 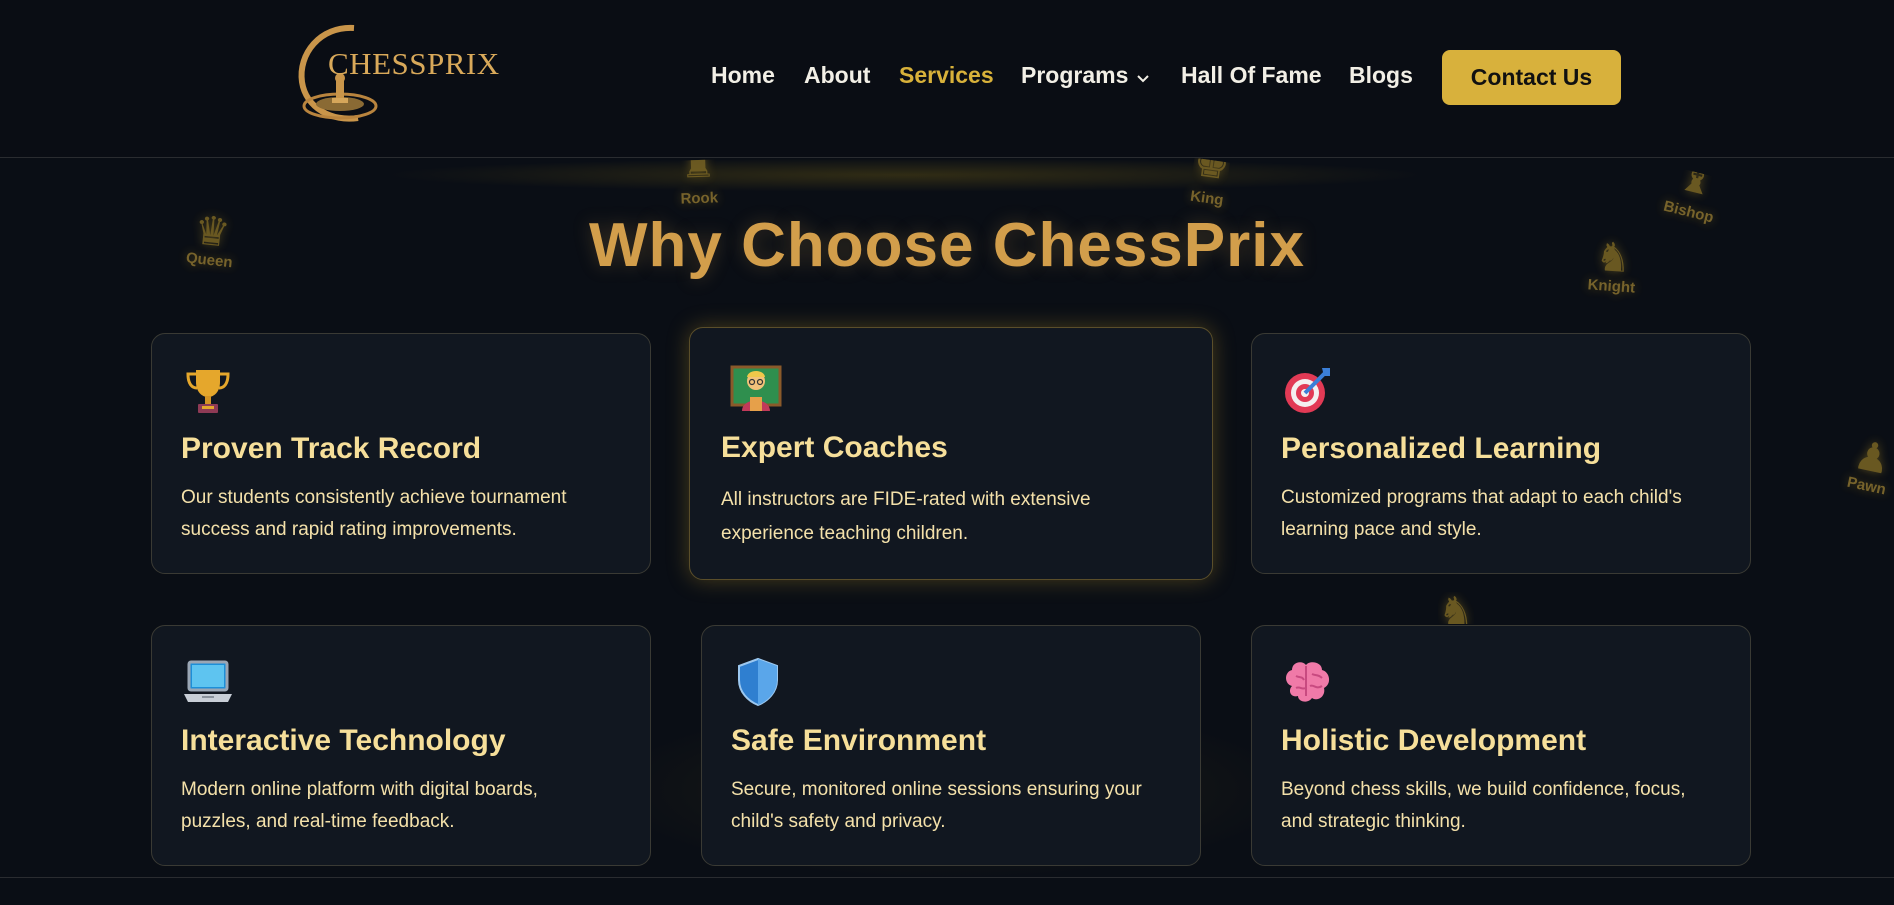 I want to click on floating-piece-knight-2: ♞, so click(x=1456, y=608).